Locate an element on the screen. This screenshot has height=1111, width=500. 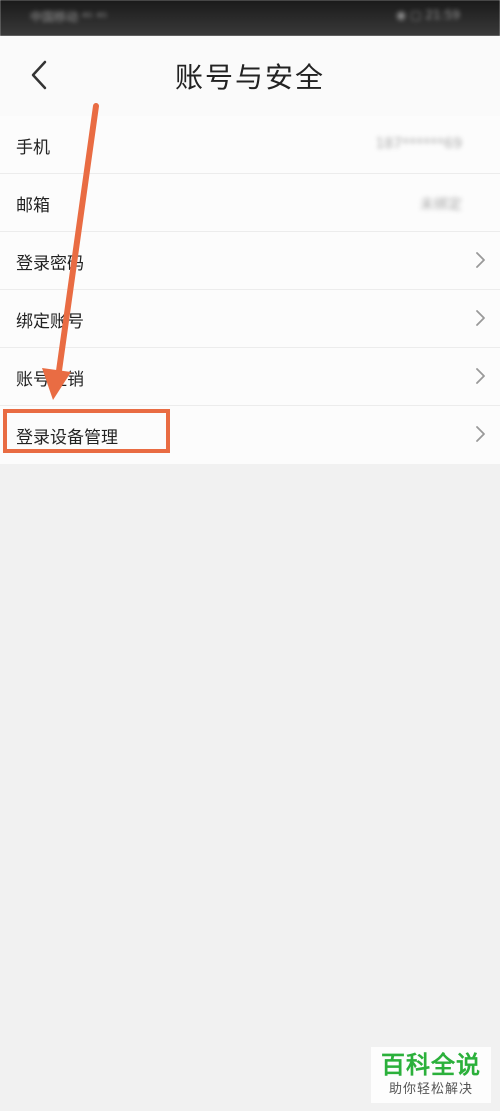
row-label: 手机 is located at coordinates (33, 148).